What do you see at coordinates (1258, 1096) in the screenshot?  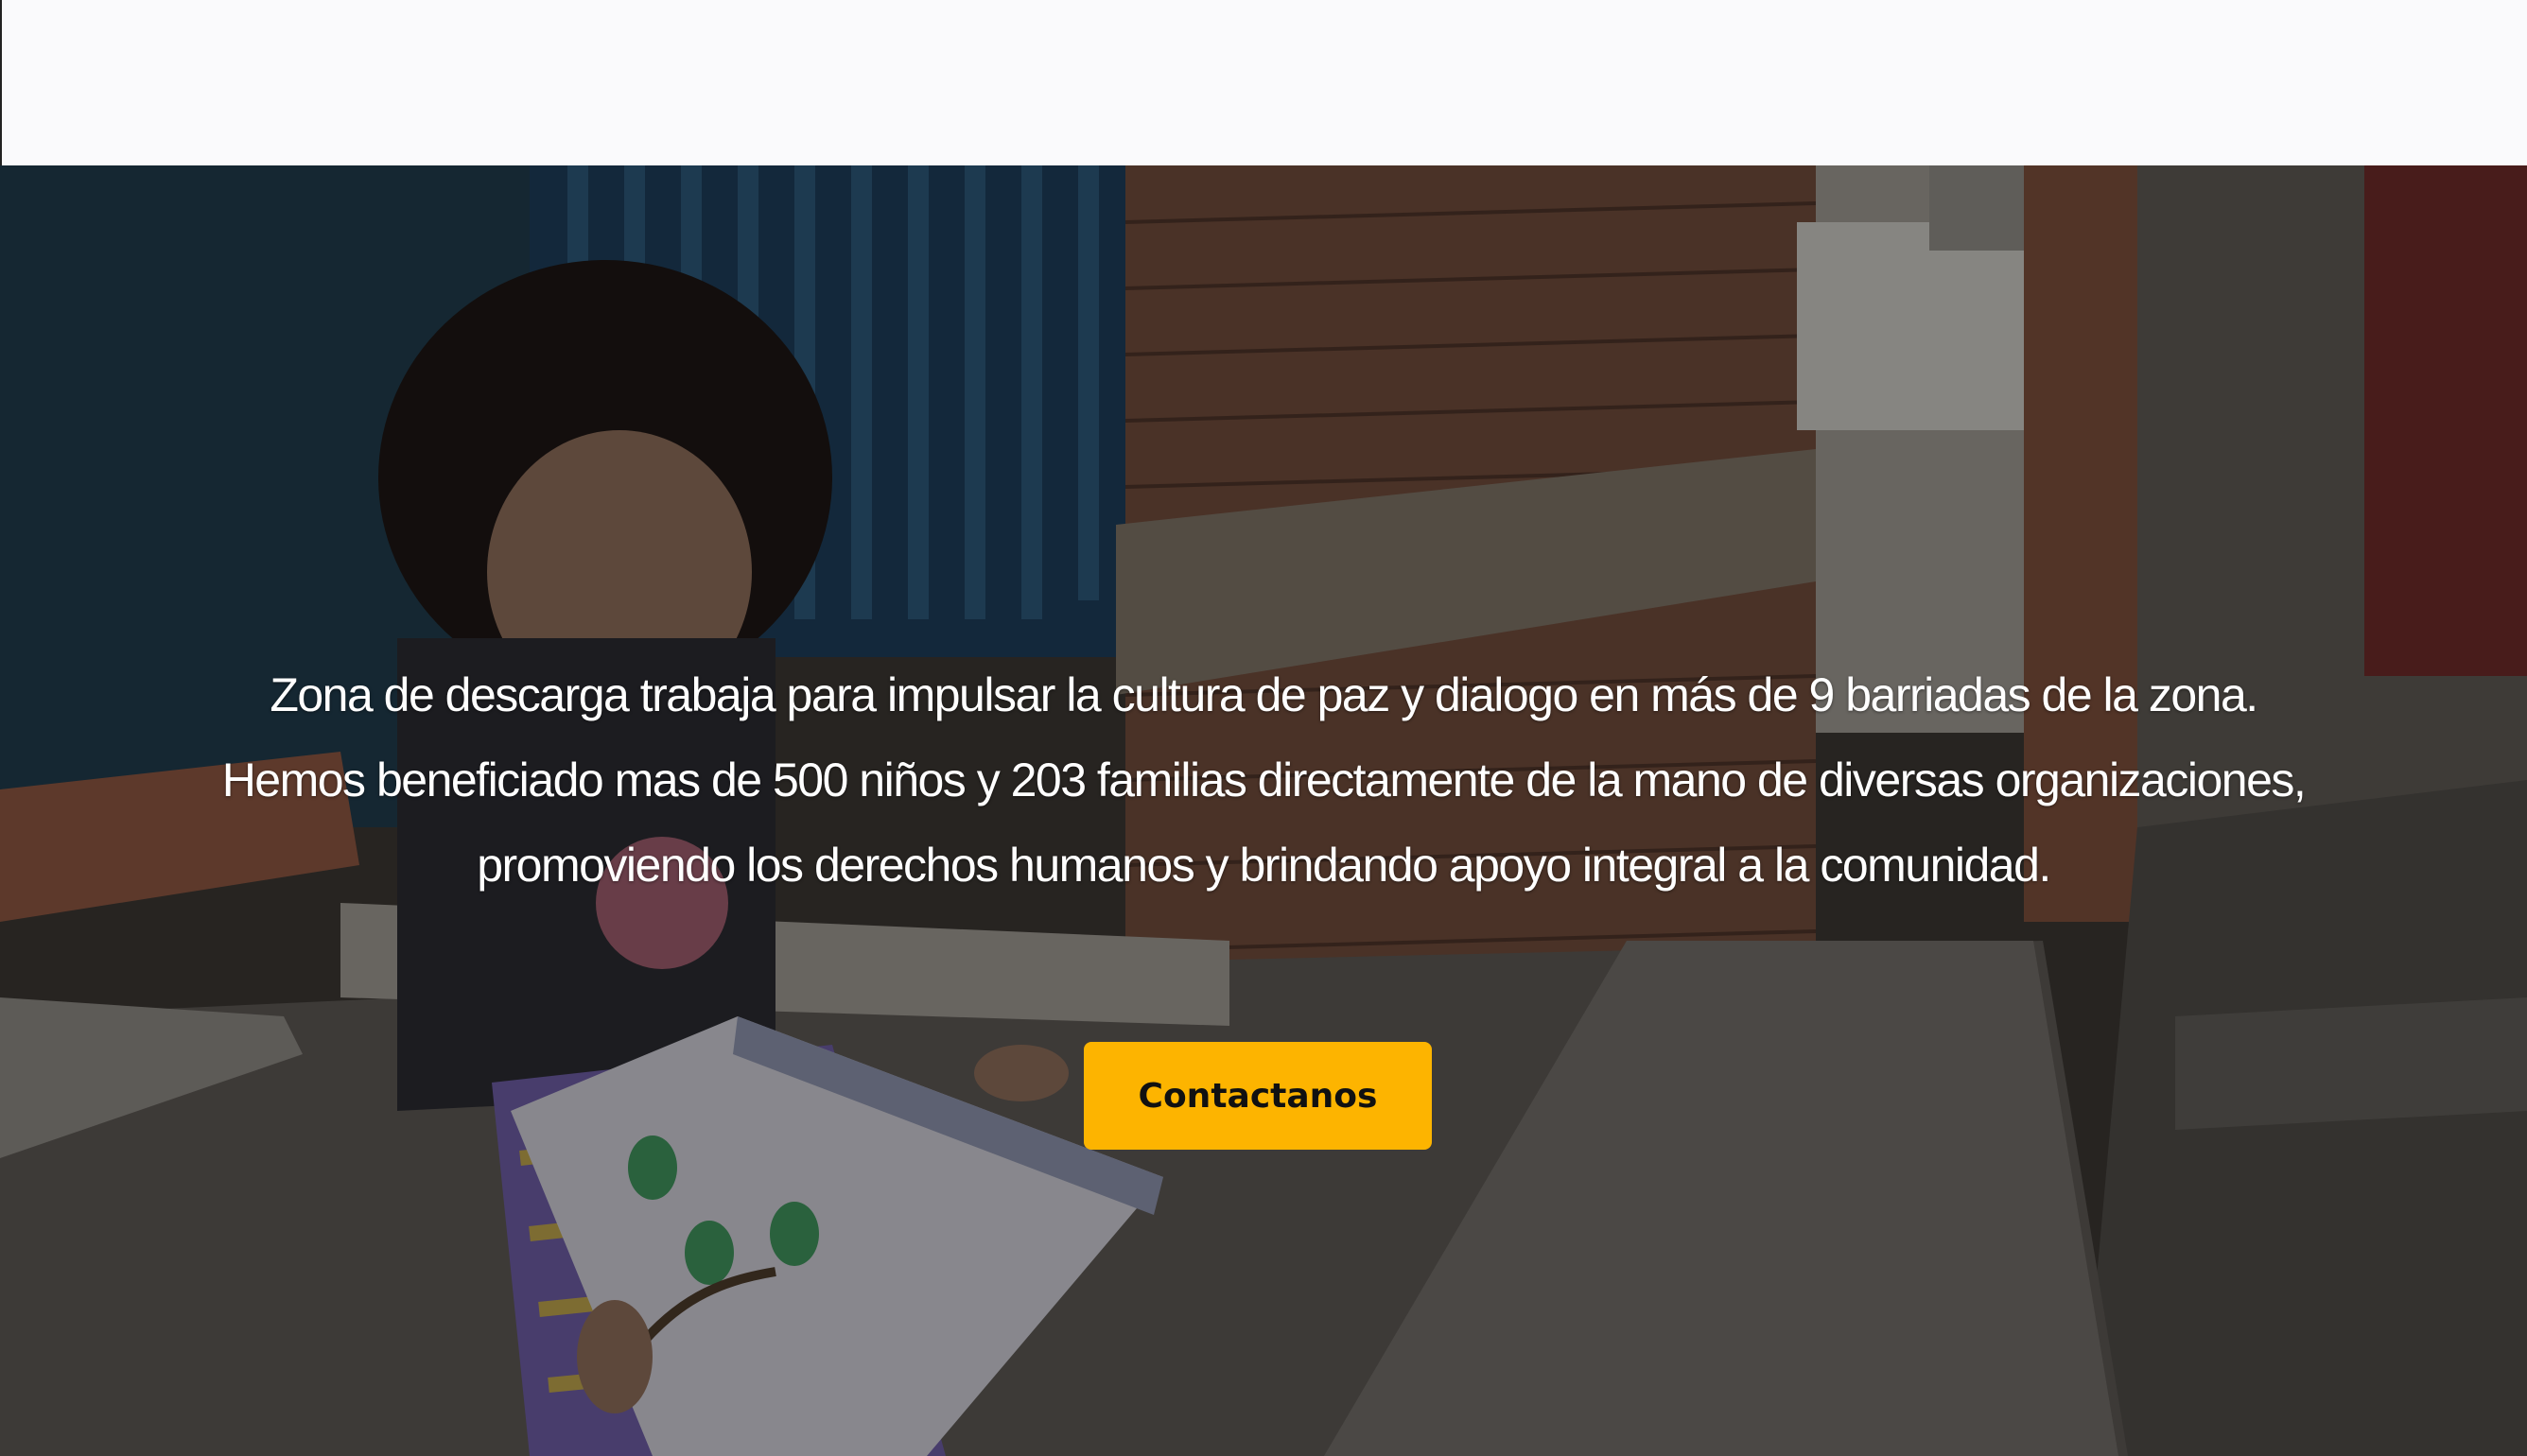 I see `contact-button: Contactanos` at bounding box center [1258, 1096].